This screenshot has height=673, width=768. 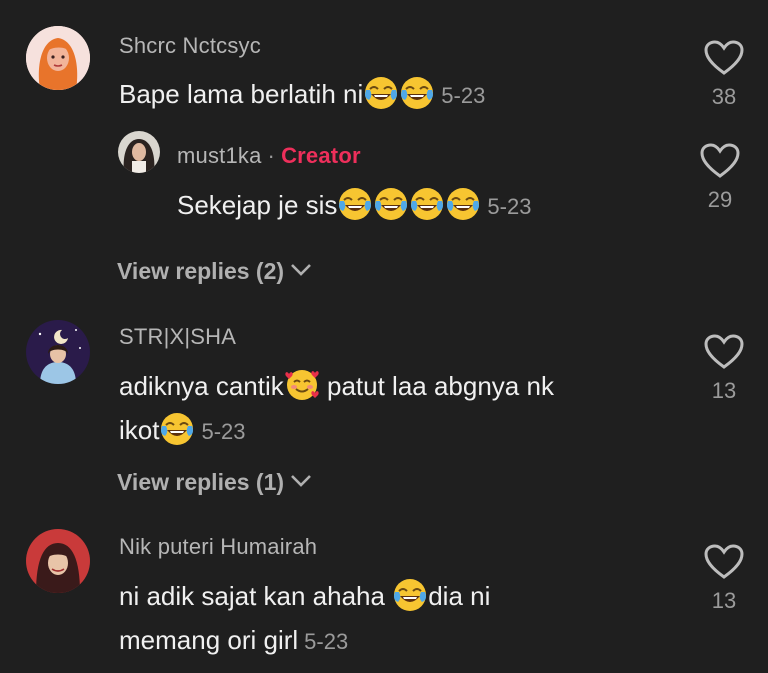 I want to click on view-replies-button: View replies (1), so click(x=214, y=482).